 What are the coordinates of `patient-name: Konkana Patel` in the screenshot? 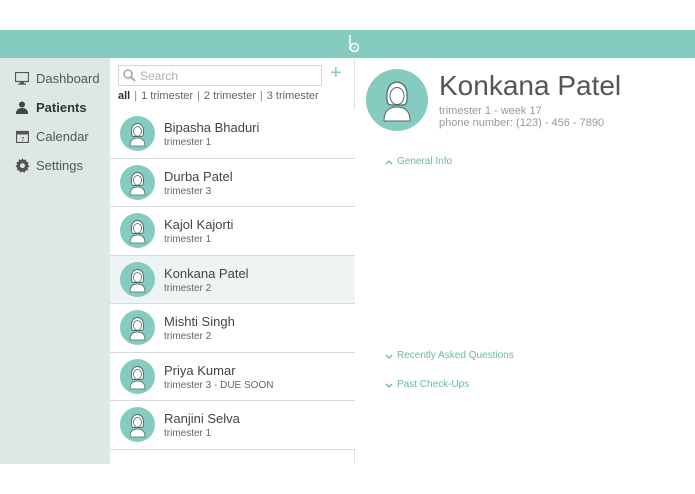 It's located at (206, 273).